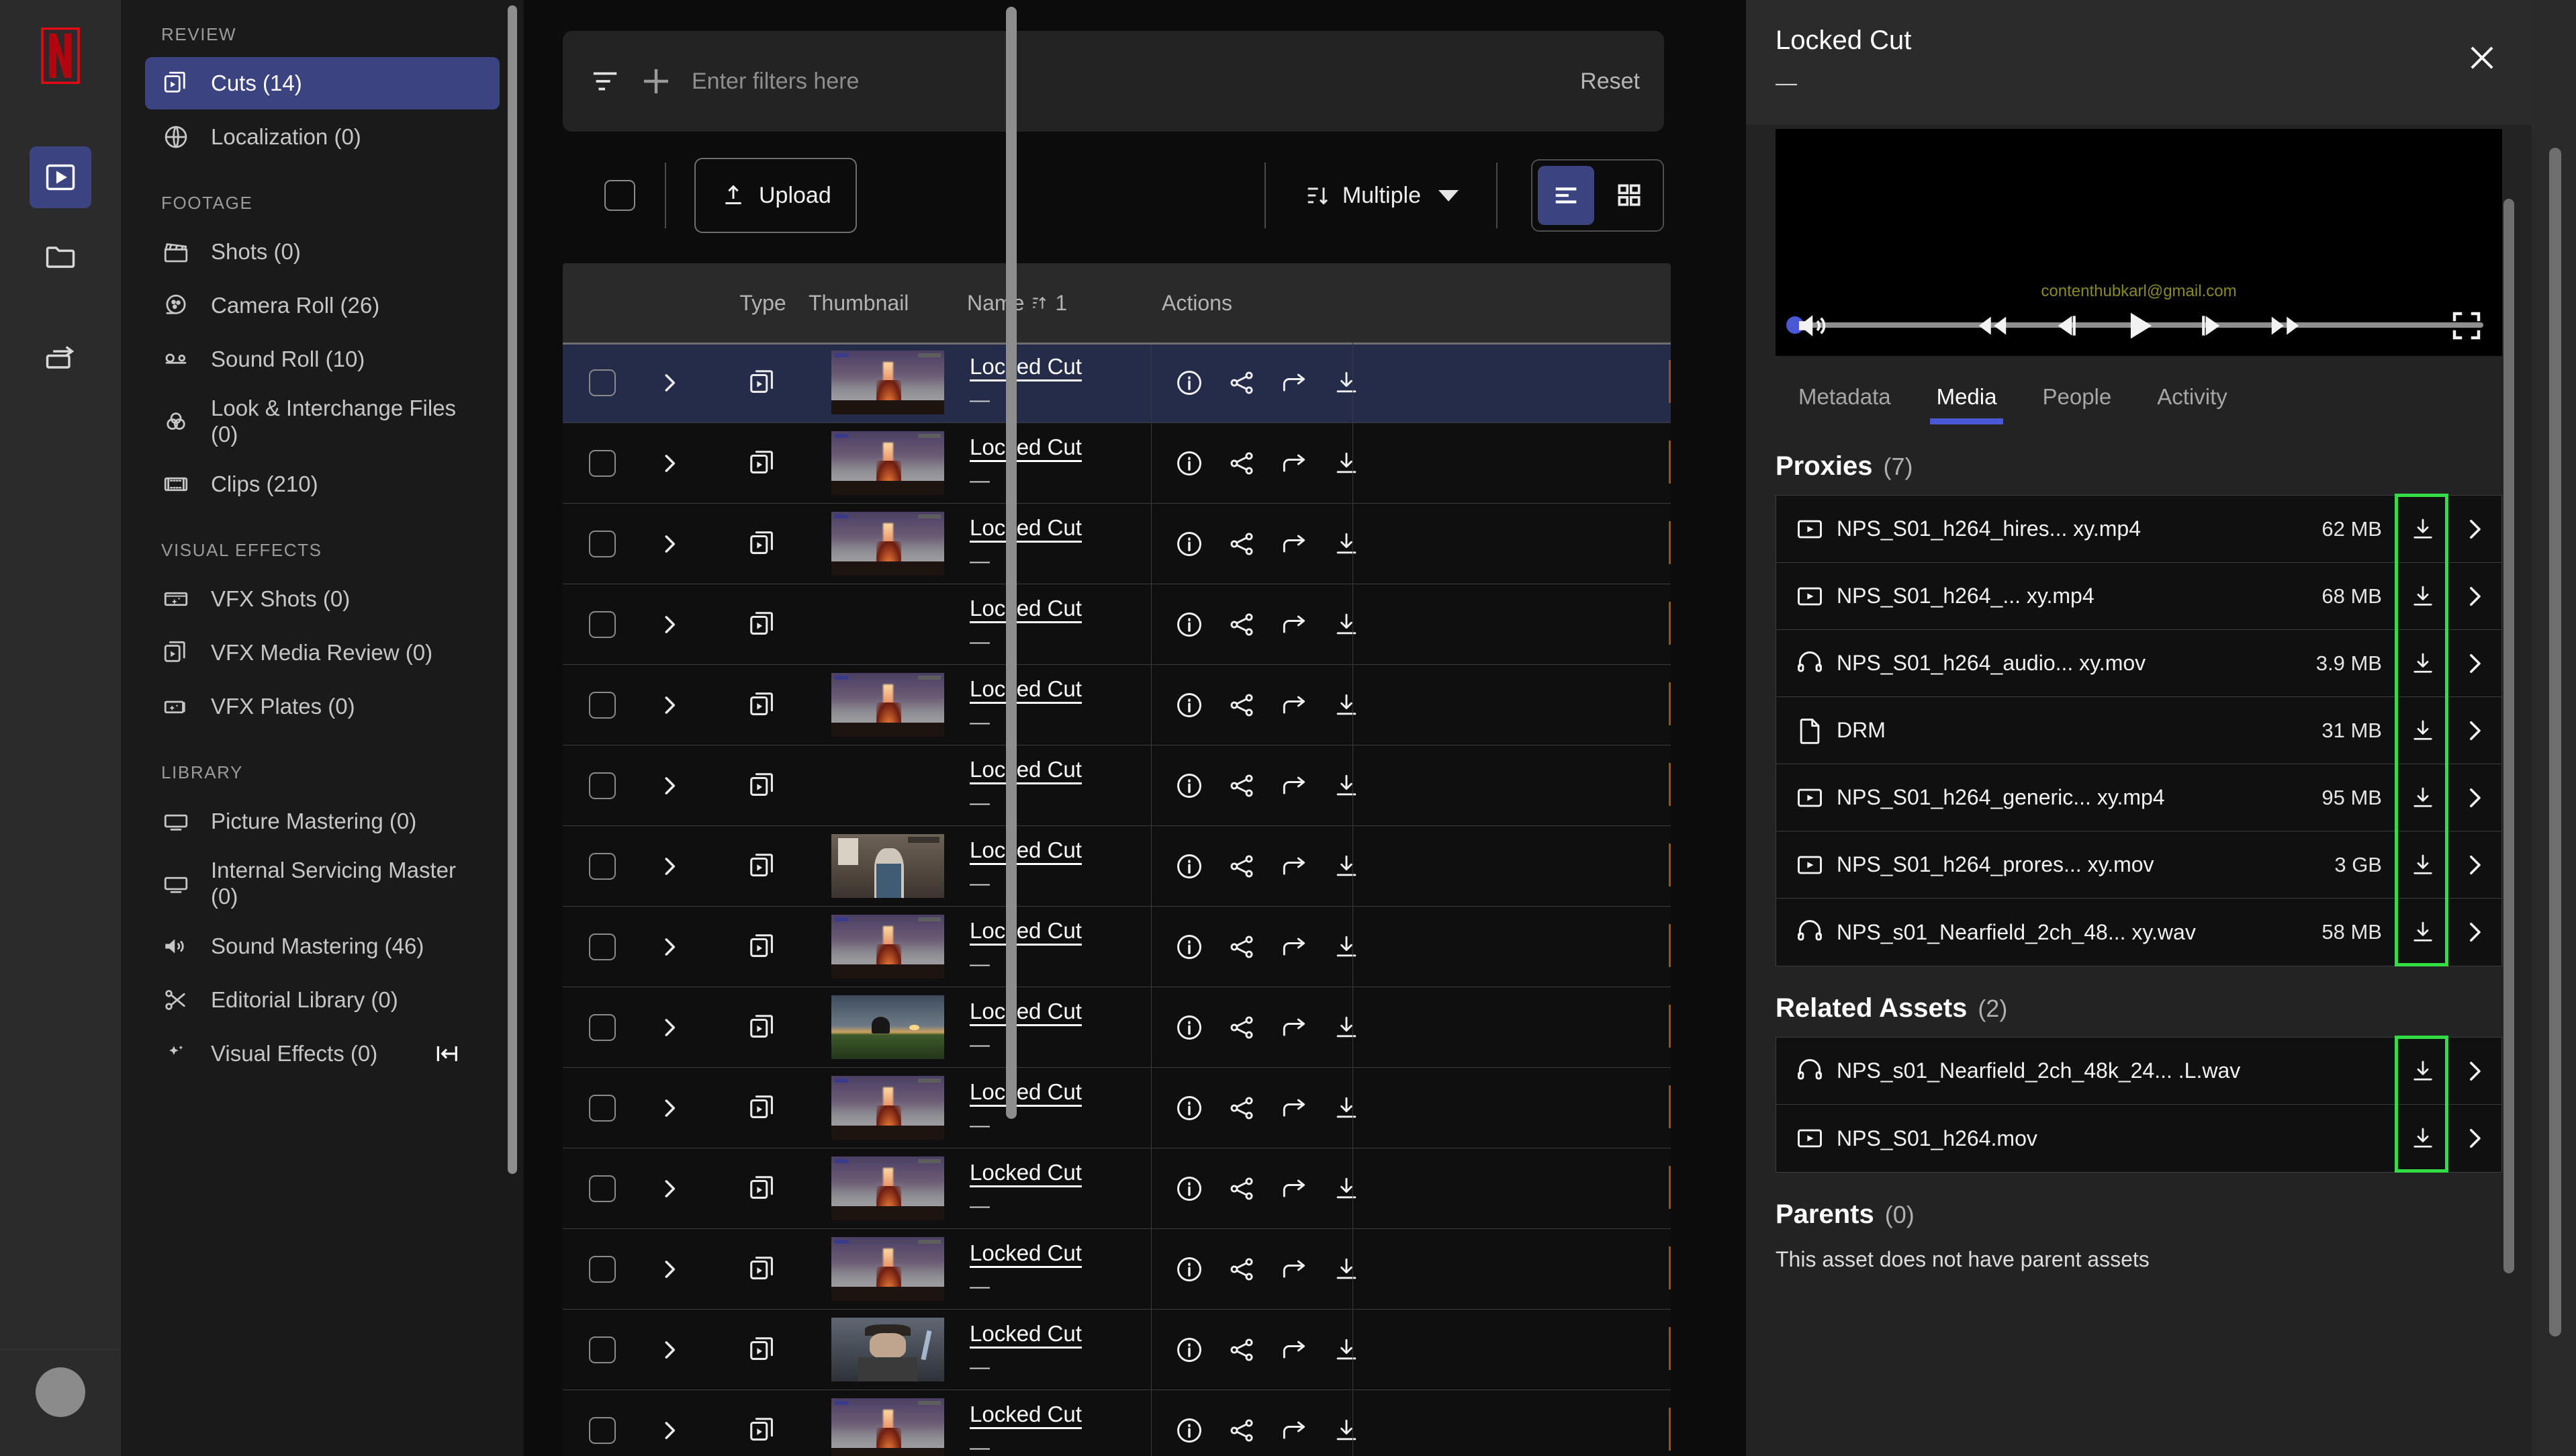 Image resolution: width=2576 pixels, height=1456 pixels. What do you see at coordinates (2192, 401) in the screenshot?
I see `tab-activity: Activity` at bounding box center [2192, 401].